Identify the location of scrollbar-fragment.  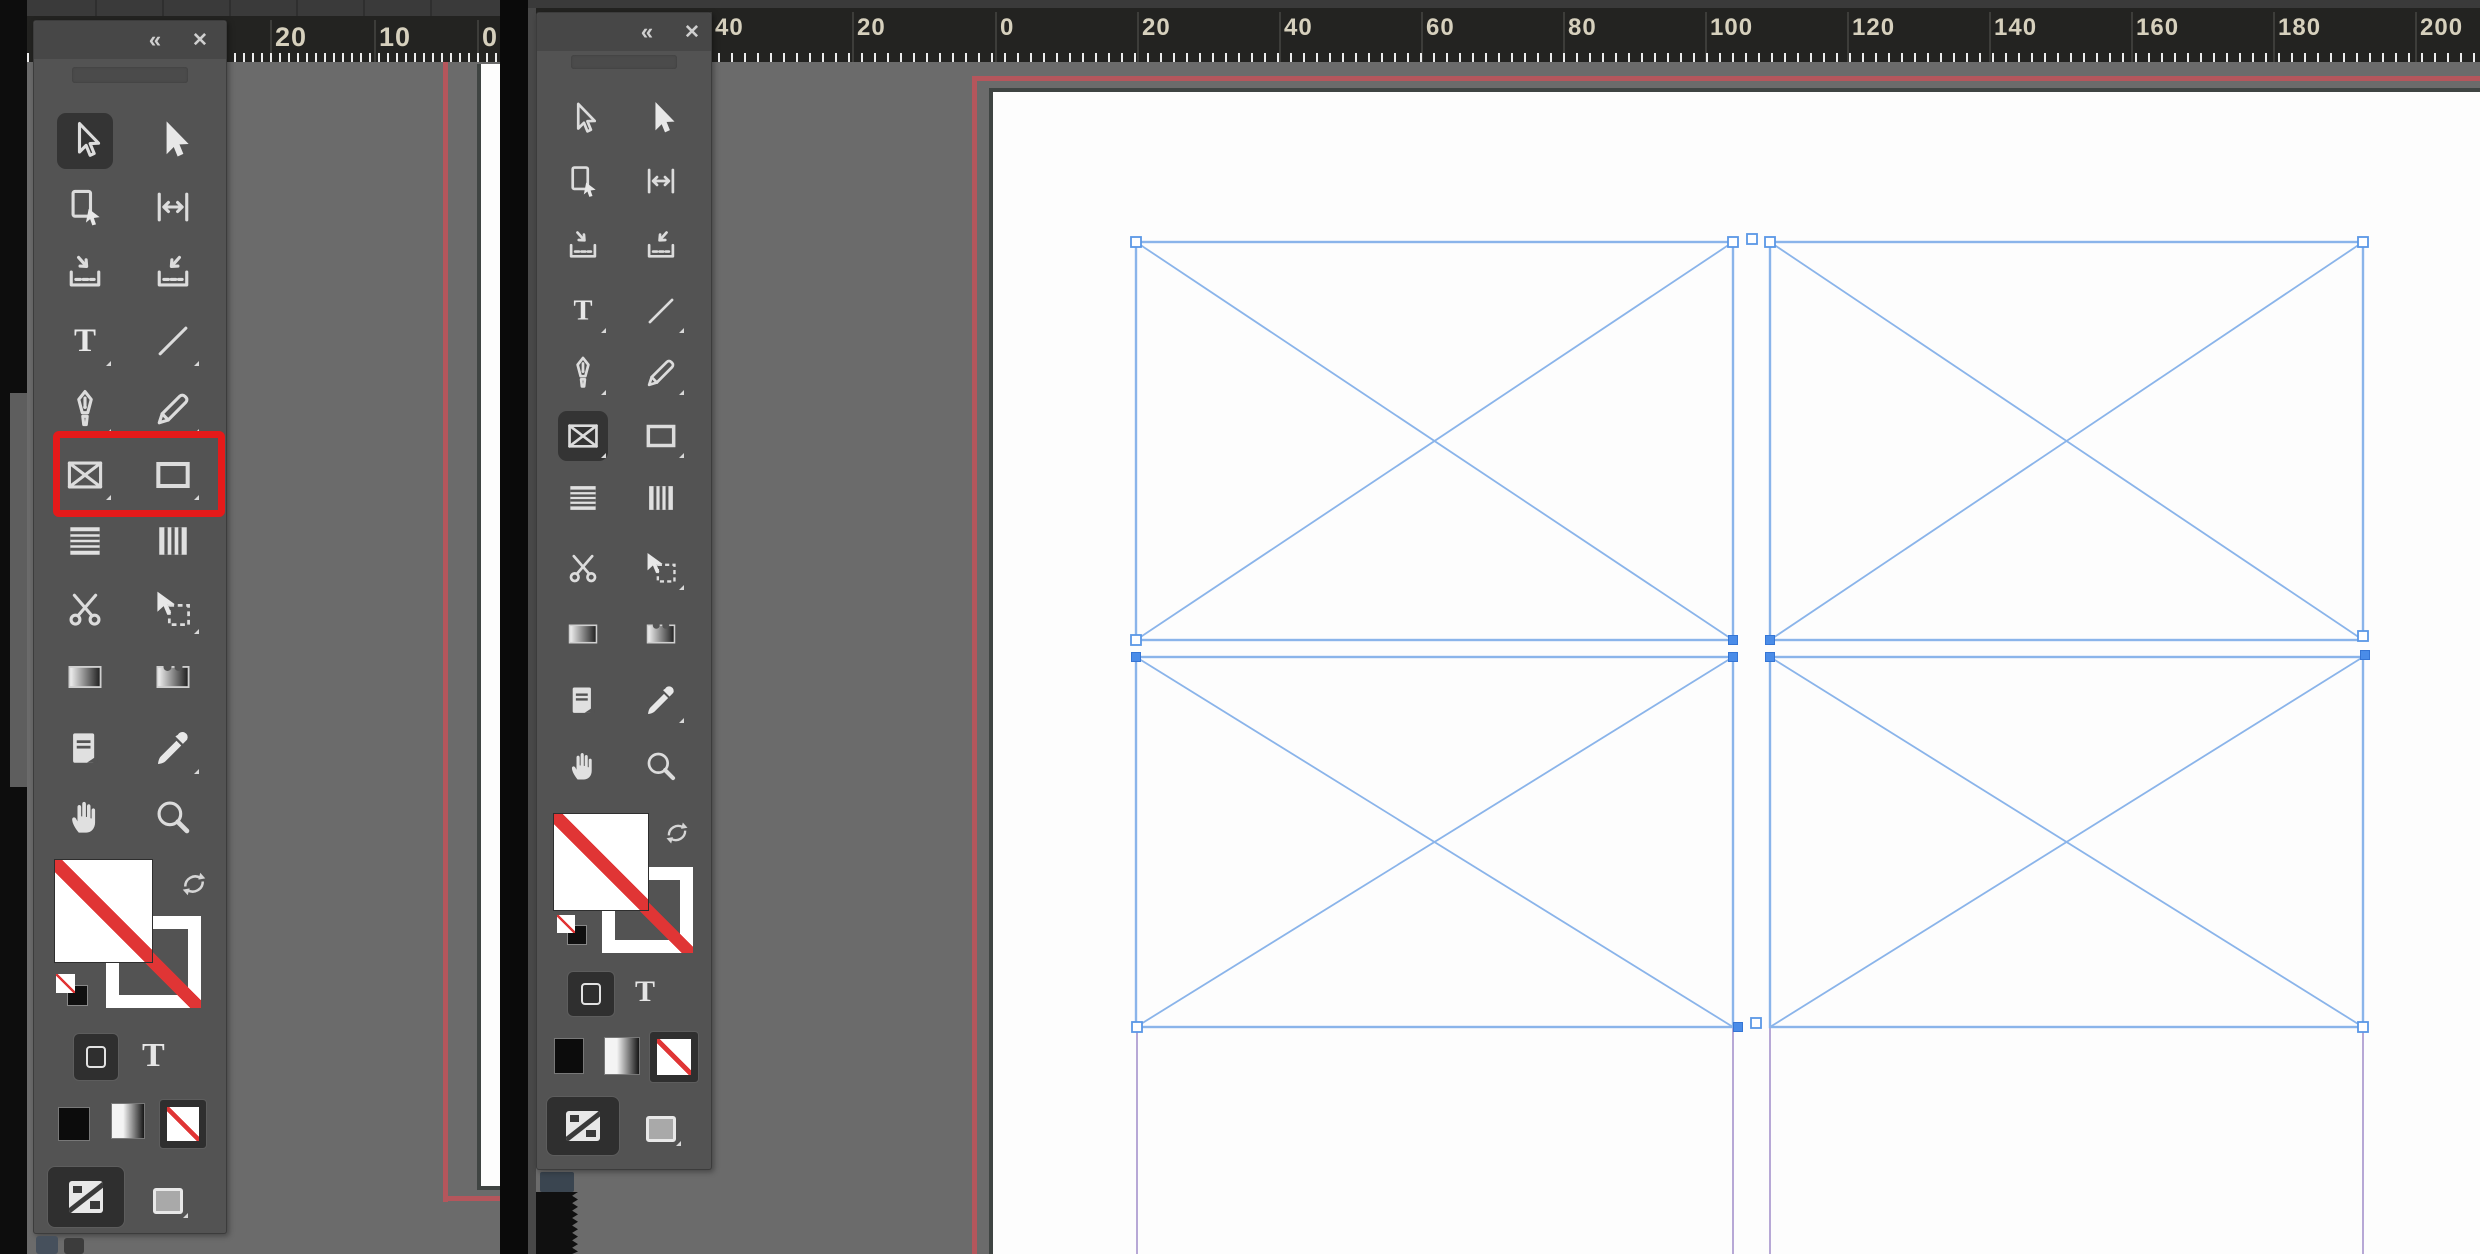
(18, 590).